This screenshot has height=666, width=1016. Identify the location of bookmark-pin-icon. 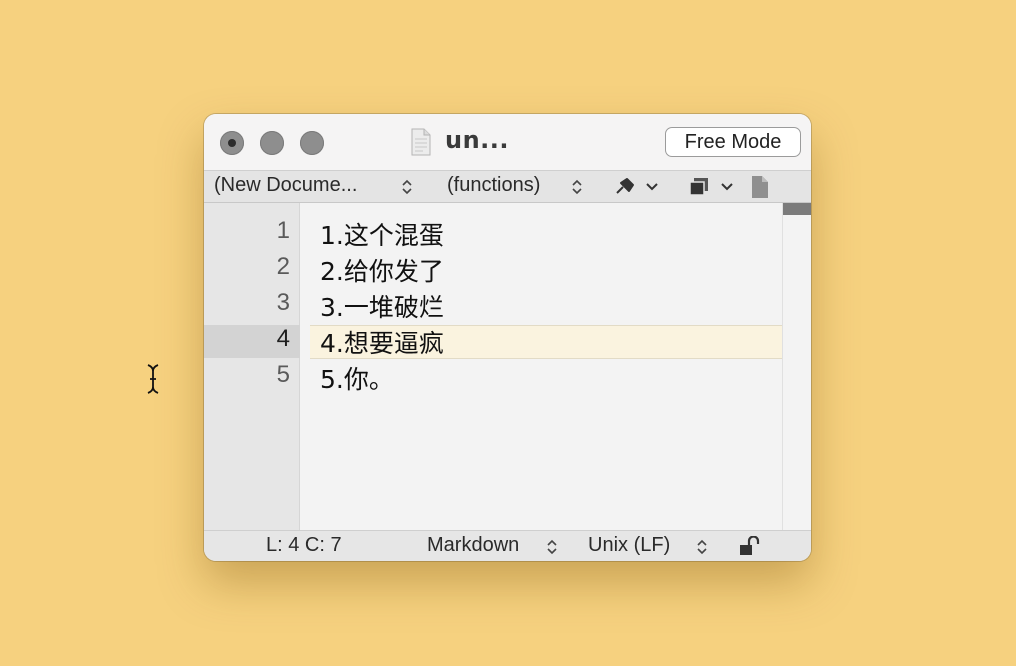
(624, 187).